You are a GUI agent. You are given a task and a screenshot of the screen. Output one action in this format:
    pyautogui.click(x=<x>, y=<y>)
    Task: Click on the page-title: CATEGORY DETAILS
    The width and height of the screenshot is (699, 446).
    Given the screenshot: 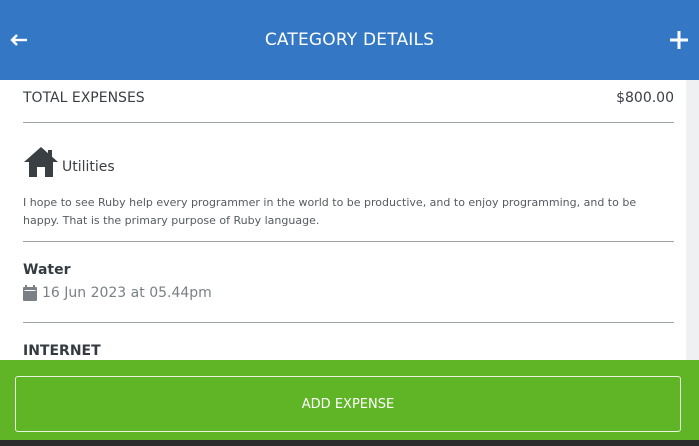 What is the action you would take?
    pyautogui.click(x=349, y=40)
    